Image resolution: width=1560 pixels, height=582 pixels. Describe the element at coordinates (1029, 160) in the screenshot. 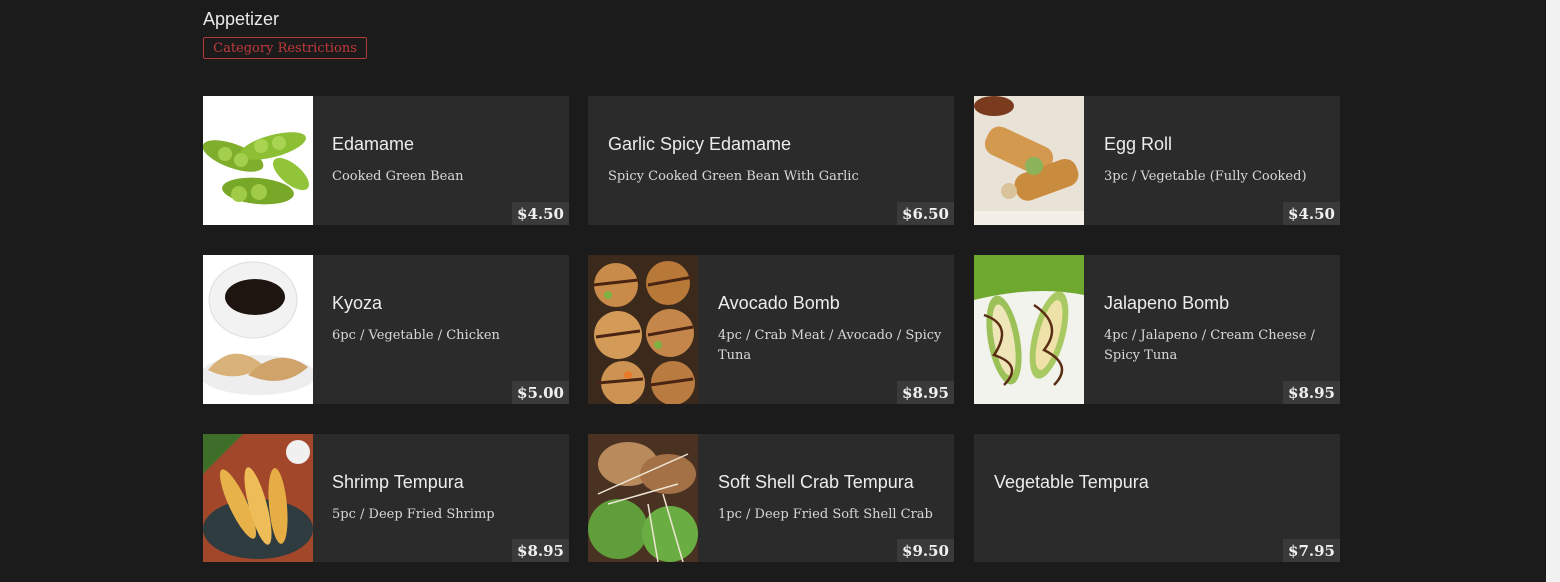

I see `egg-roll-photo` at that location.